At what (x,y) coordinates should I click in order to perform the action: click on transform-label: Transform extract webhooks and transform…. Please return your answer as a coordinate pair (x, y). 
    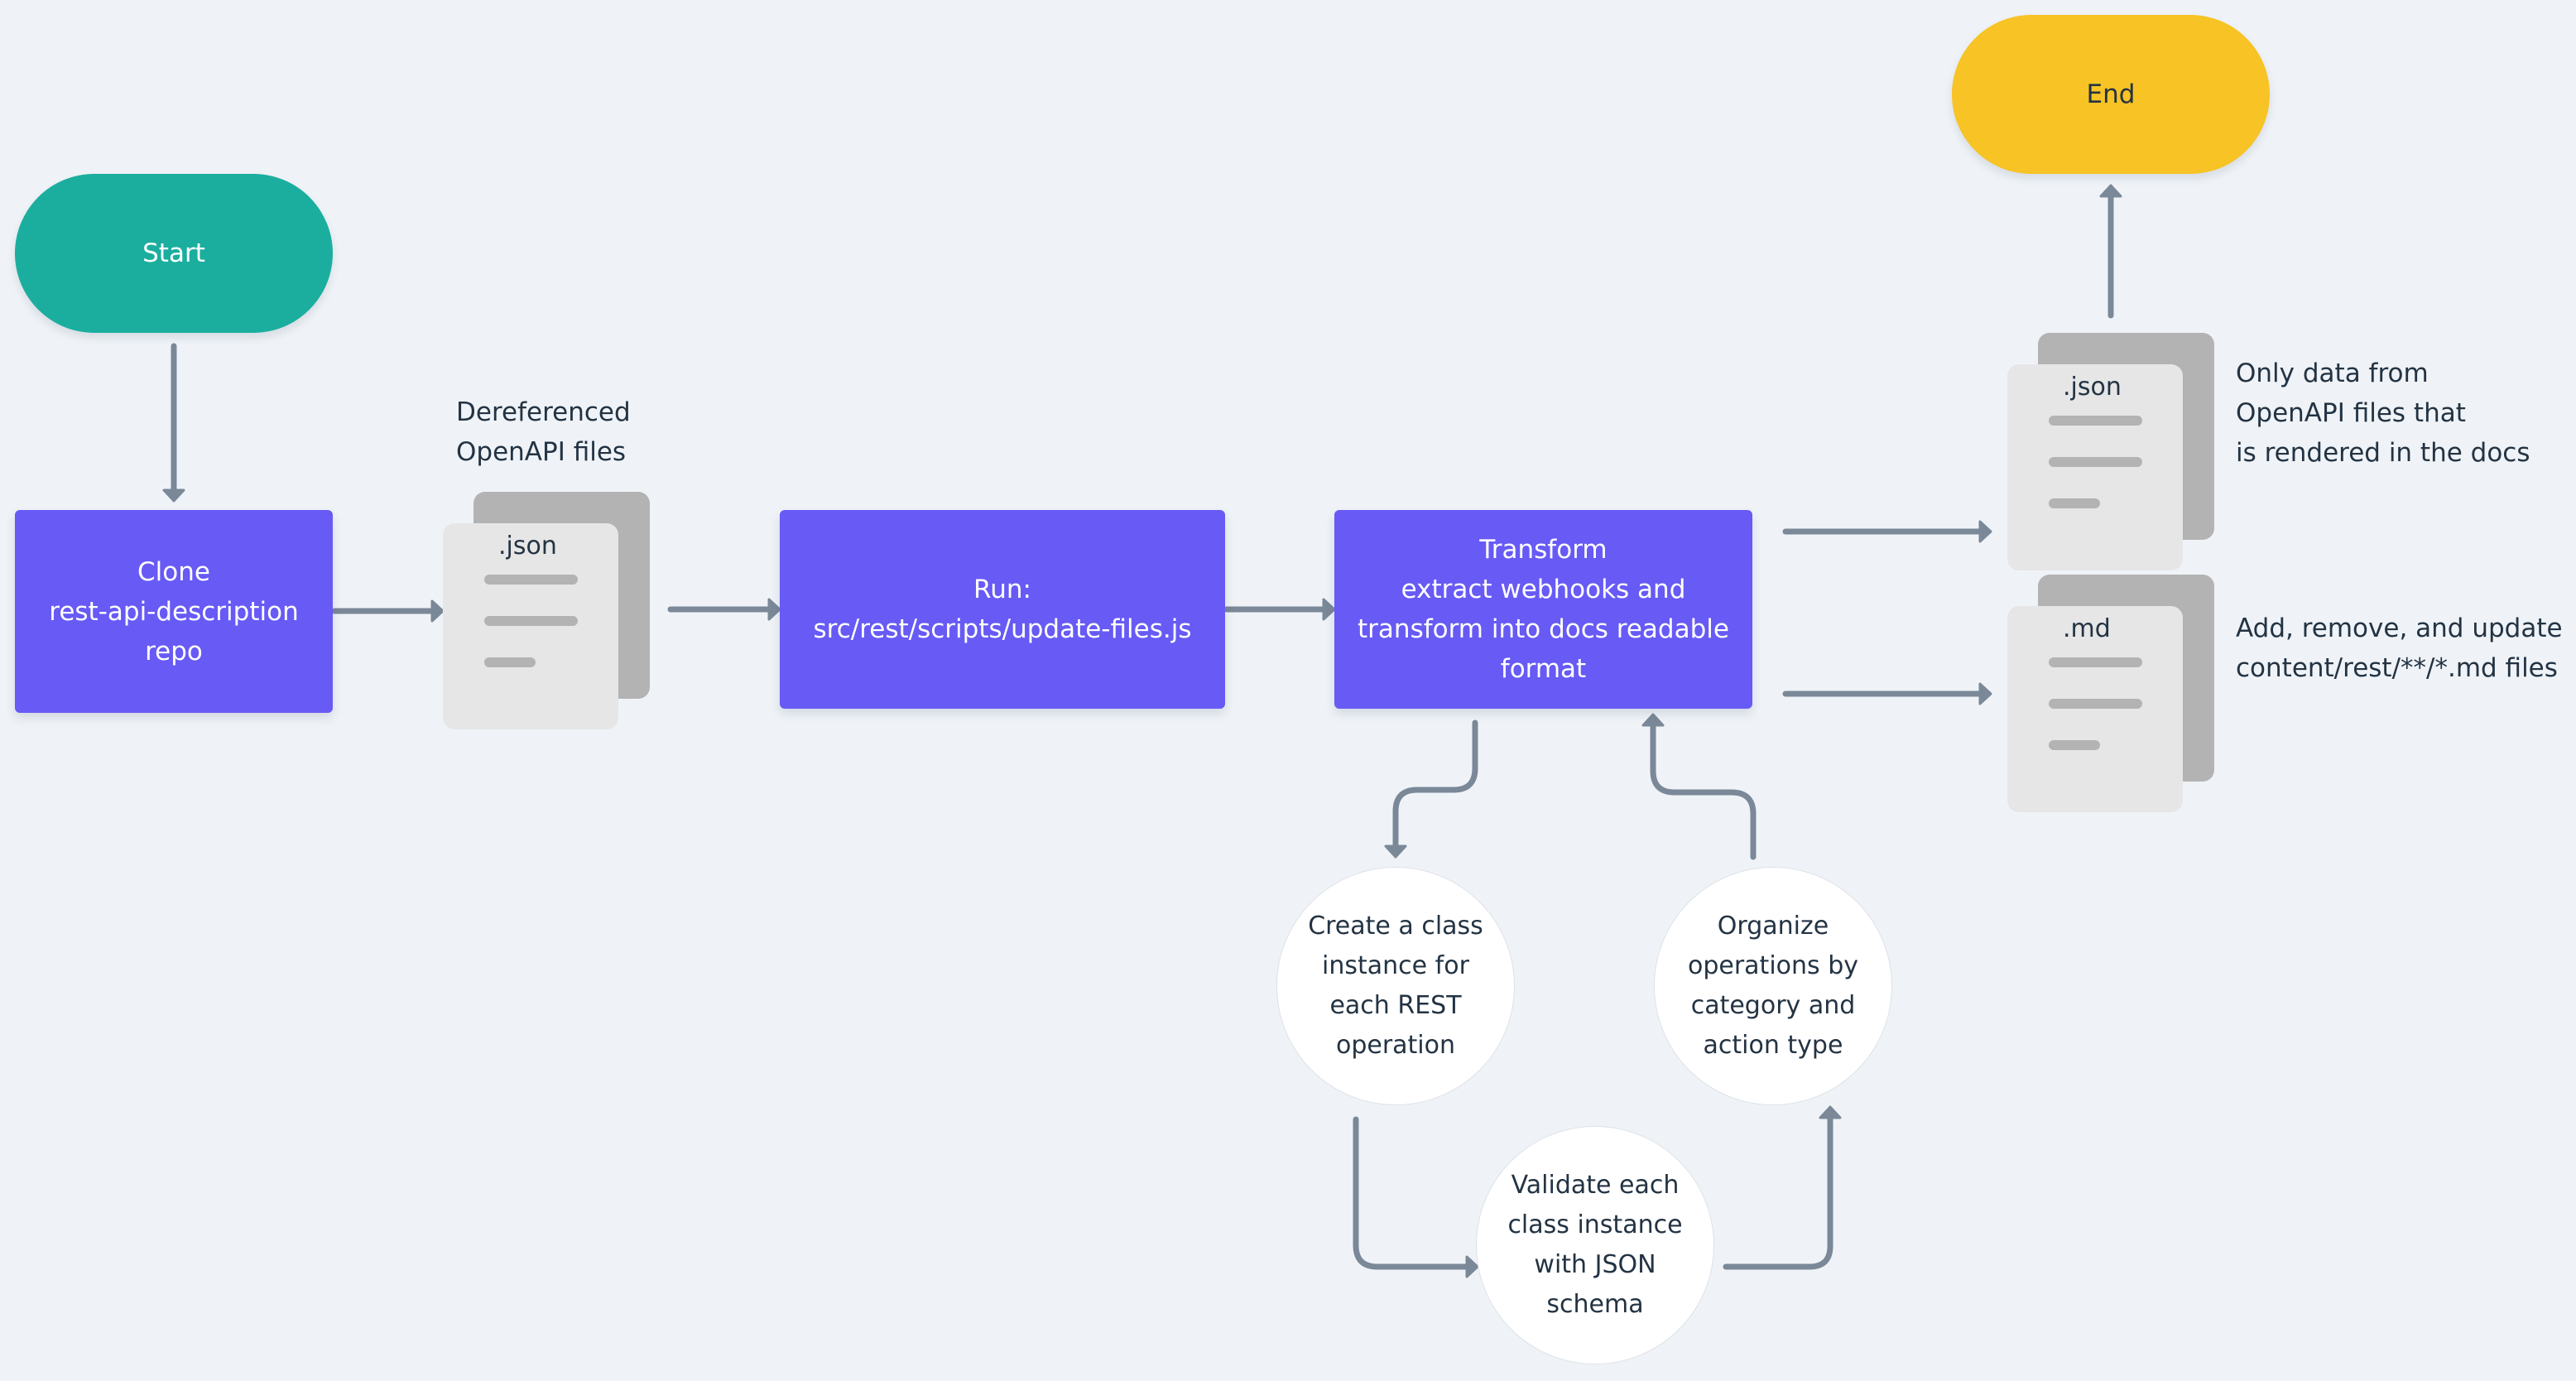
    Looking at the image, I should click on (1543, 609).